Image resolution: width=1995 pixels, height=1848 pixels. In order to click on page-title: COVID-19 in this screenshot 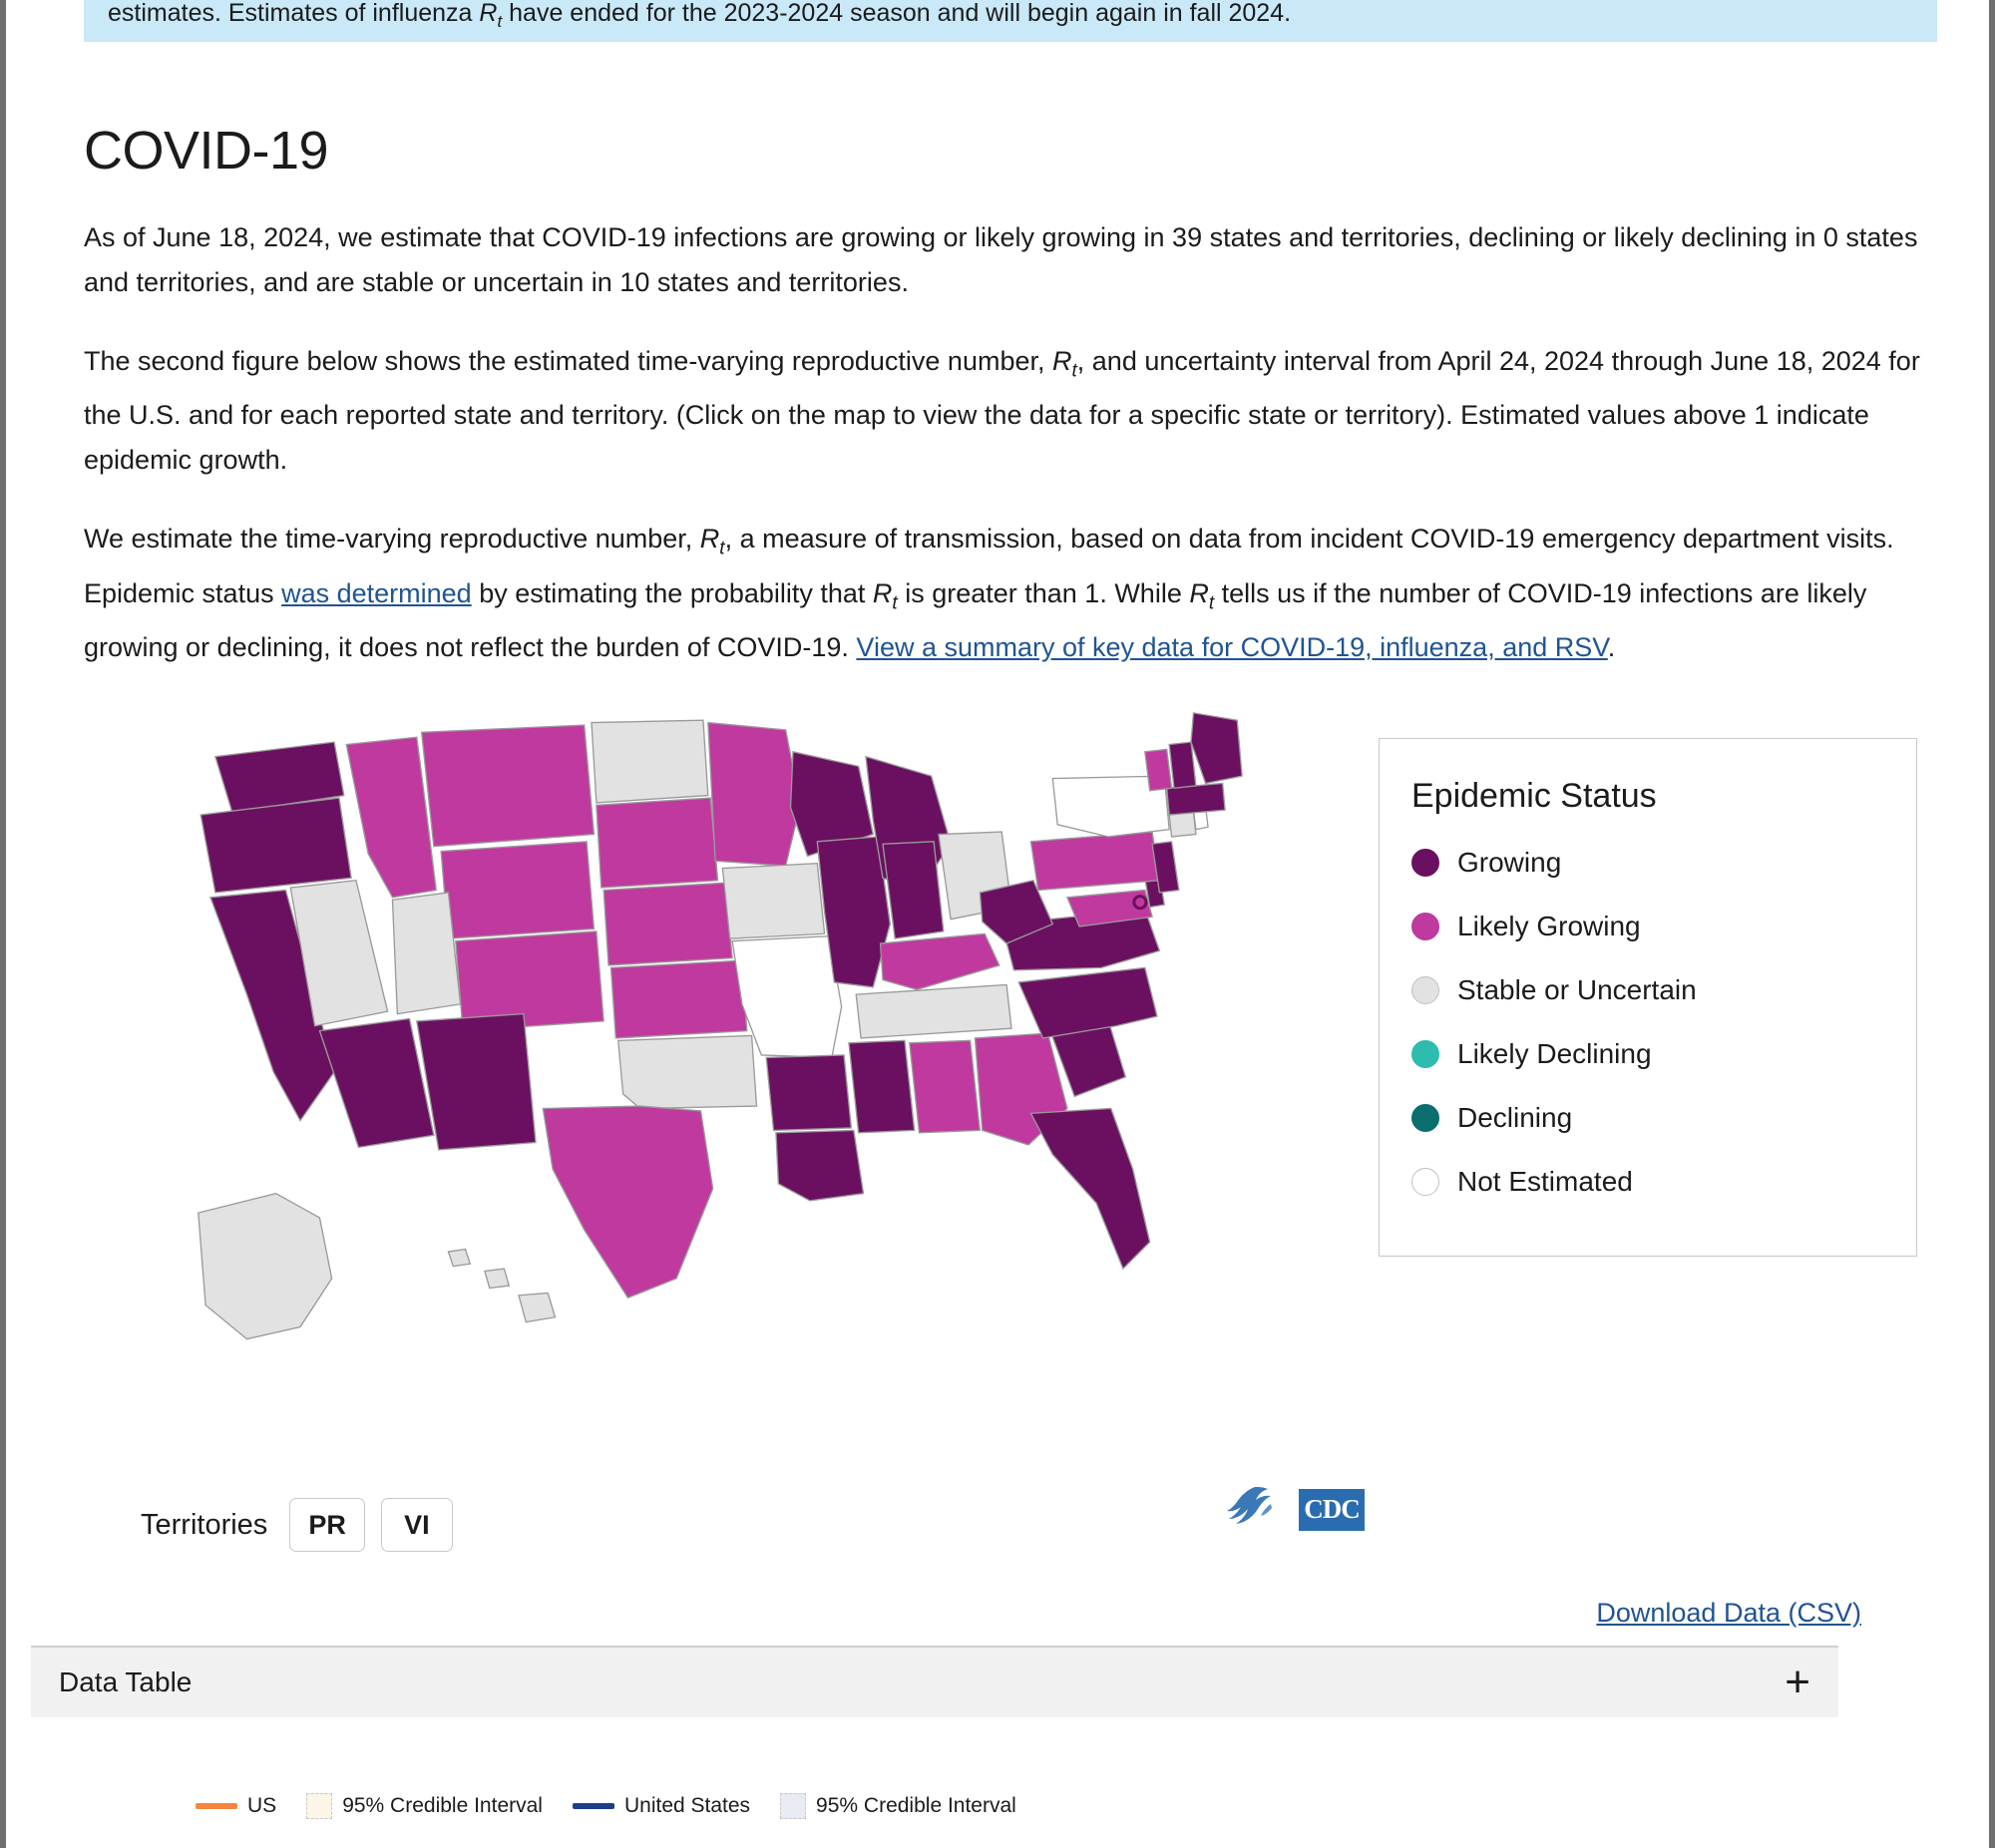, I will do `click(206, 151)`.